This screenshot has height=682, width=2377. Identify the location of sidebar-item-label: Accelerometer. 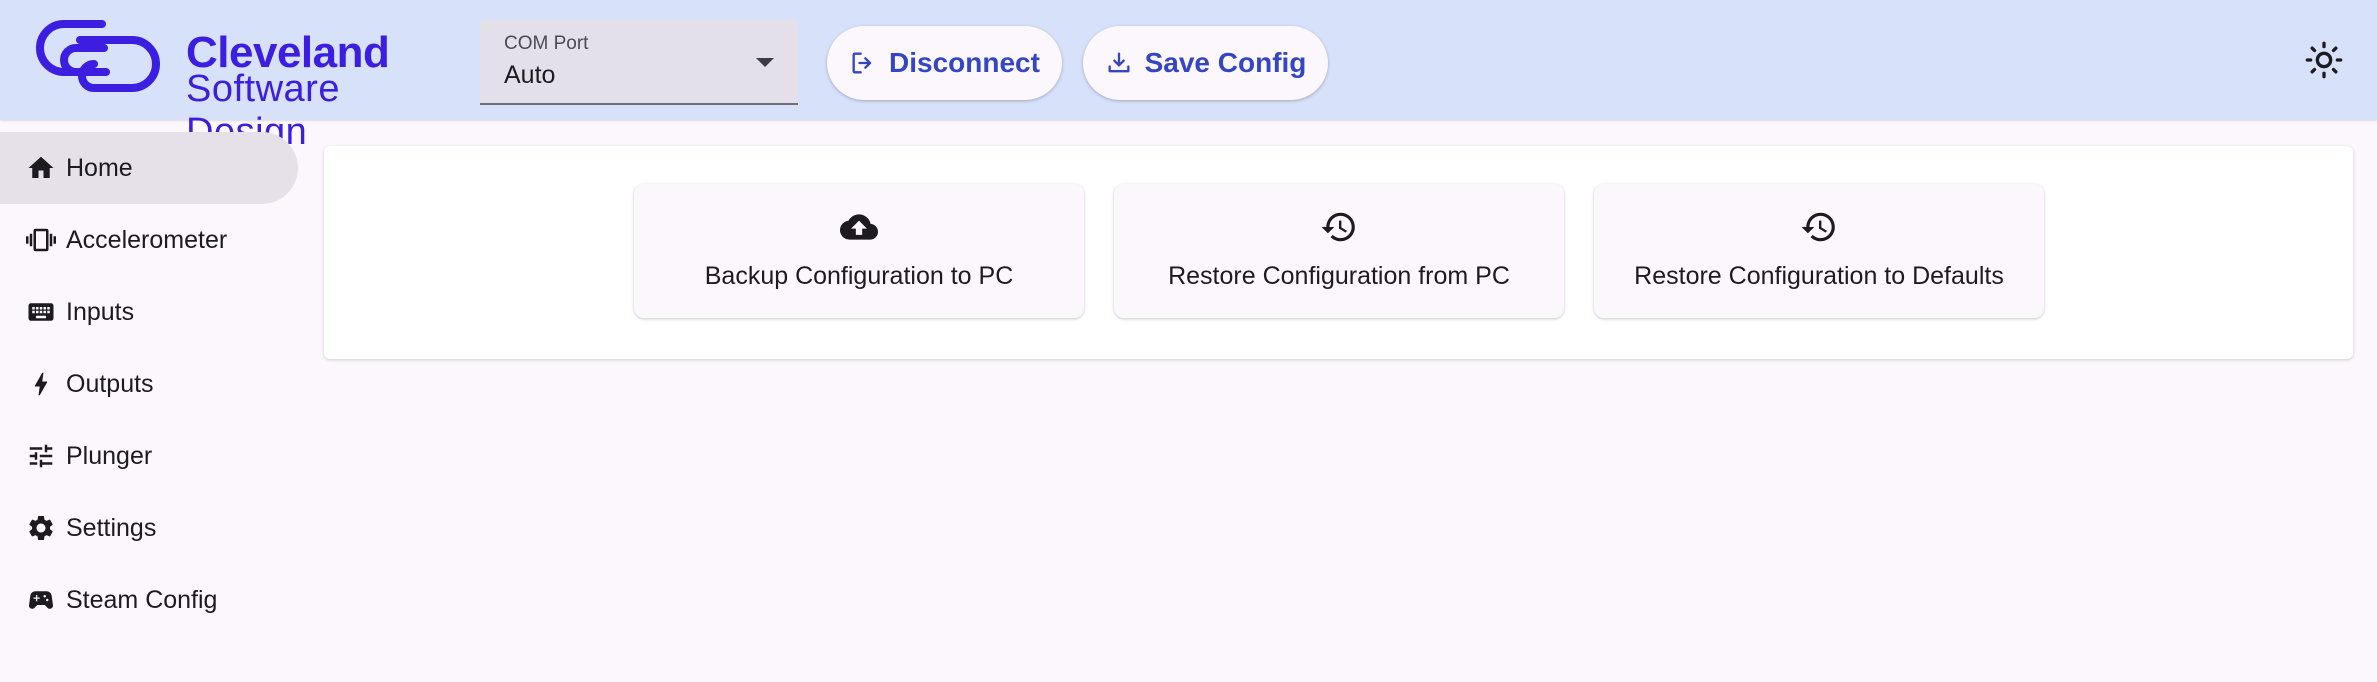
(147, 239).